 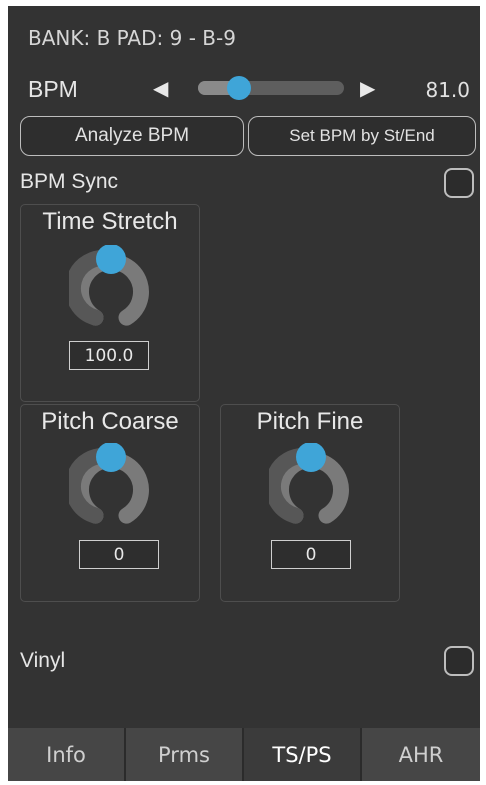 I want to click on time-stretch-knob, so click(x=111, y=287).